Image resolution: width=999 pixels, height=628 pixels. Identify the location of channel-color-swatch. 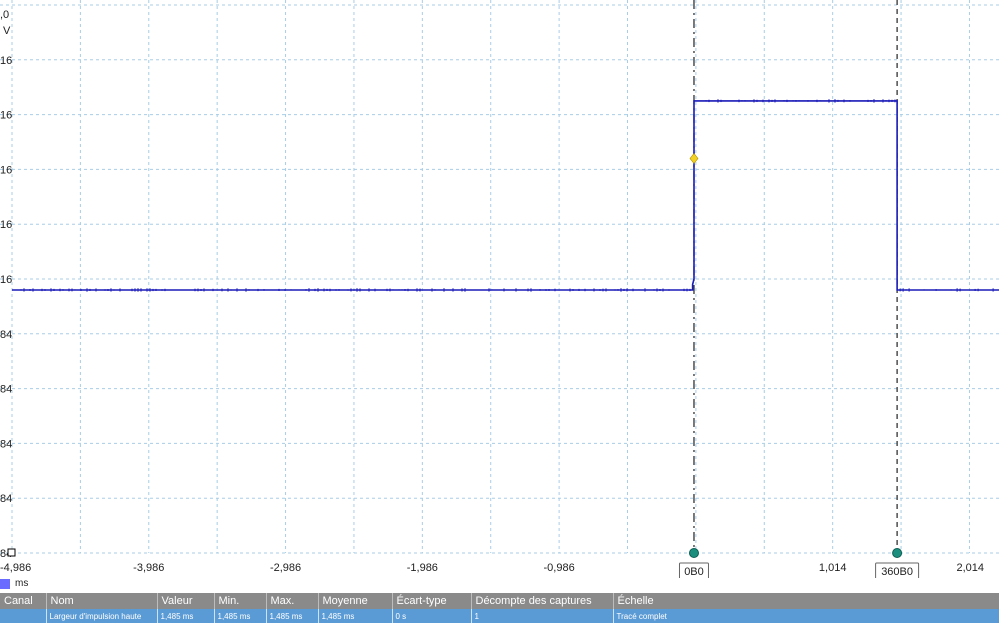
(5, 584).